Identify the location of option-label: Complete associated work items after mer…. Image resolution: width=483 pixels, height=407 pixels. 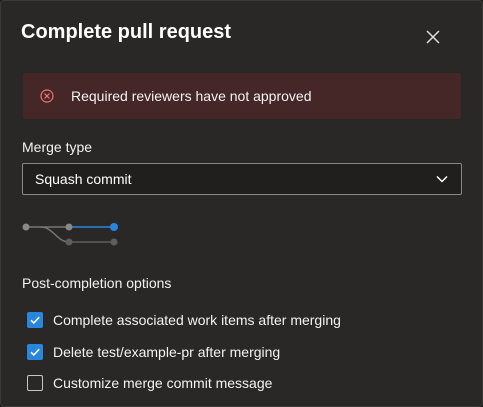
(197, 320).